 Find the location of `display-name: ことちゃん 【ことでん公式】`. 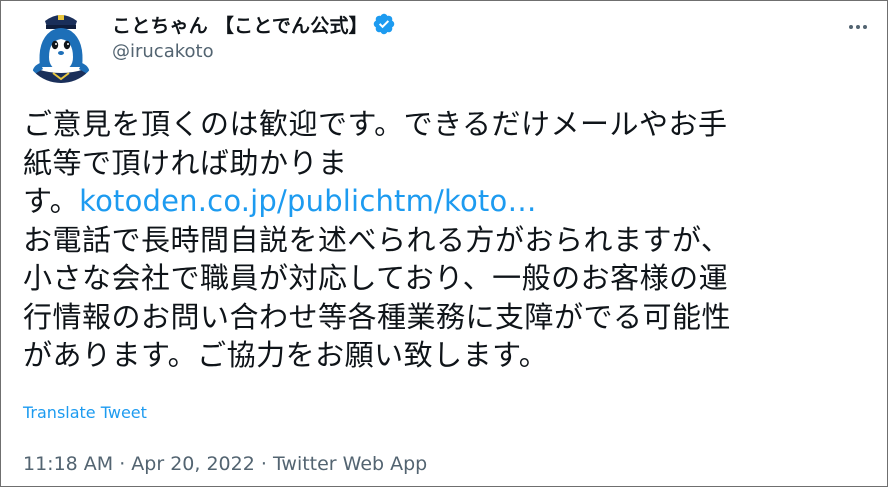

display-name: ことちゃん 【ことでん公式】 is located at coordinates (240, 24).